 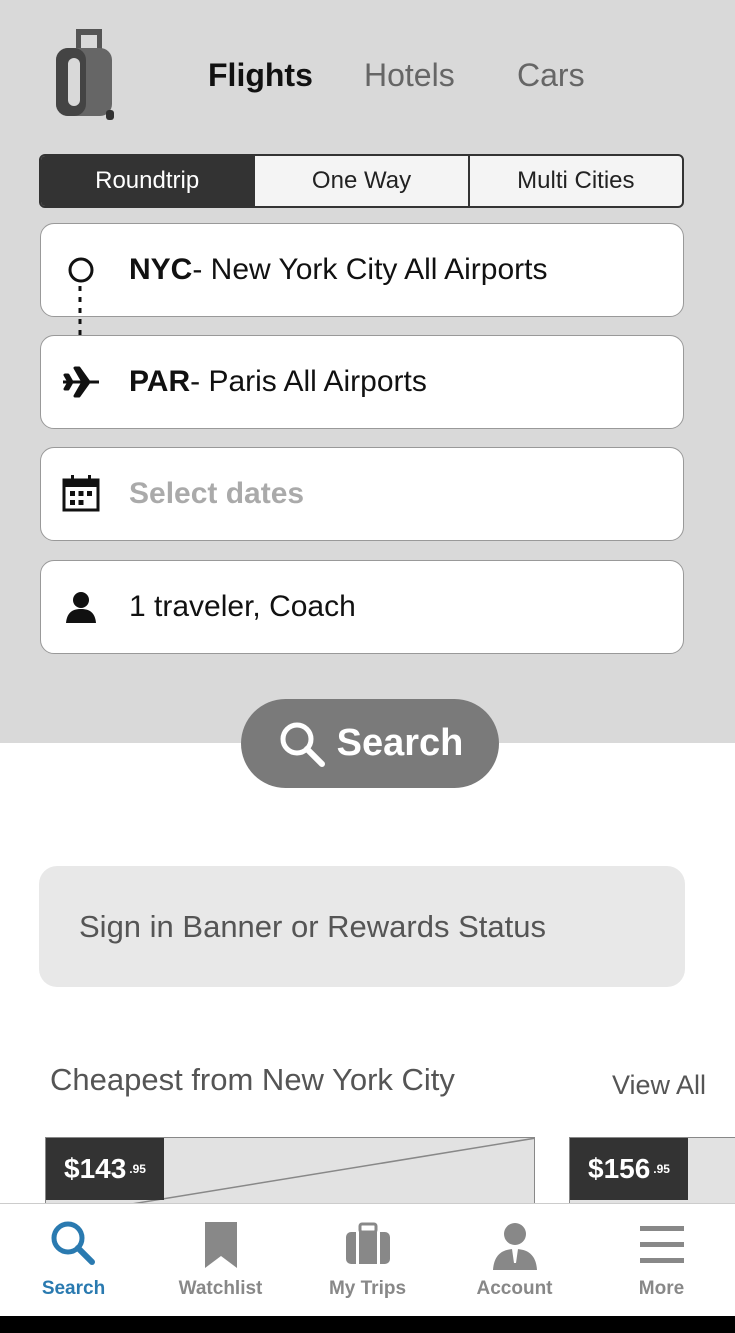 I want to click on search-button: Search, so click(x=370, y=743).